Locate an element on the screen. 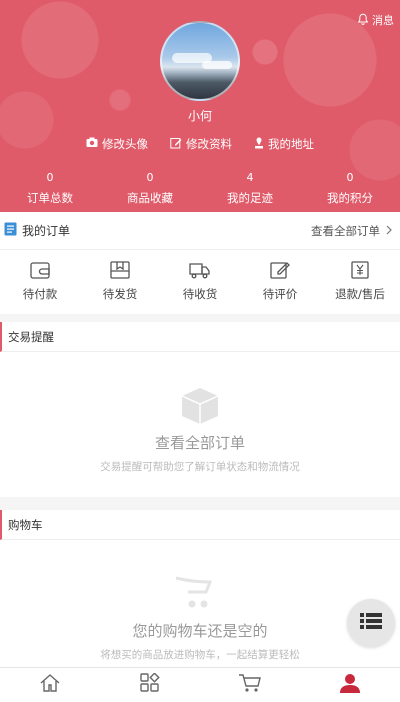 The image size is (400, 702). home-icon is located at coordinates (50, 685).